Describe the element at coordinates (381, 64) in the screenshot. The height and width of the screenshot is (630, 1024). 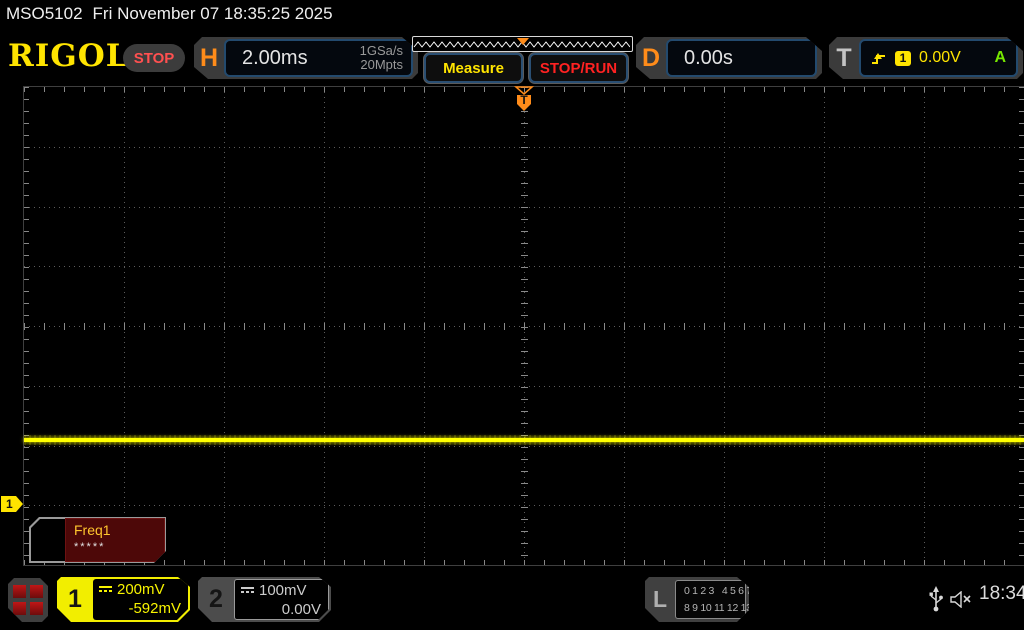
I see `memory-depth: 20Mpts` at that location.